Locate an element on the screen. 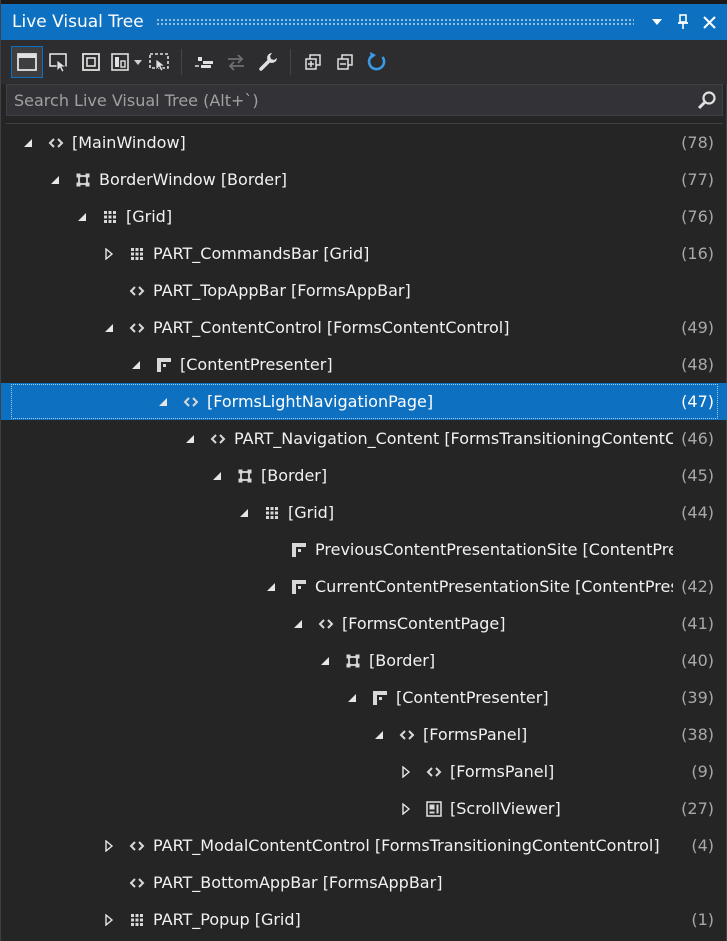 The height and width of the screenshot is (941, 727). tree-row: PART_TopAppBar [FormsAppBar] is located at coordinates (364, 290).